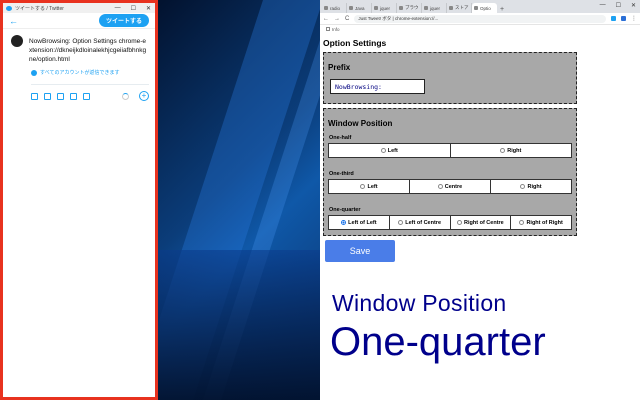 The image size is (640, 400). Describe the element at coordinates (337, 19) in the screenshot. I see `forward-button: →` at that location.